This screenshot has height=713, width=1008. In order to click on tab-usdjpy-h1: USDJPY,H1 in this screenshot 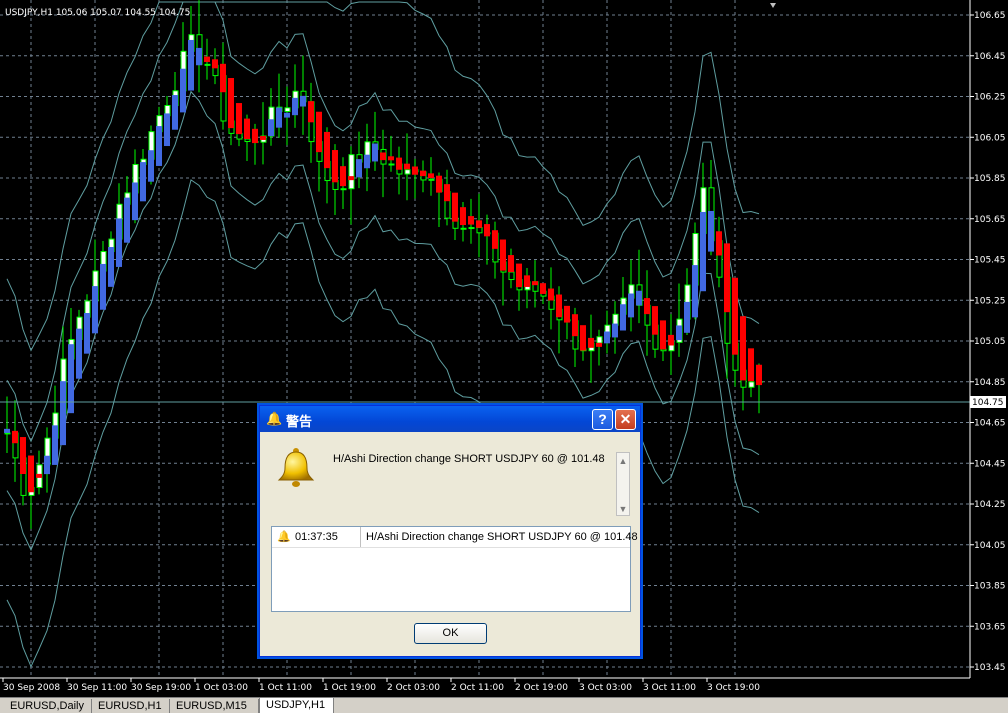, I will do `click(296, 705)`.